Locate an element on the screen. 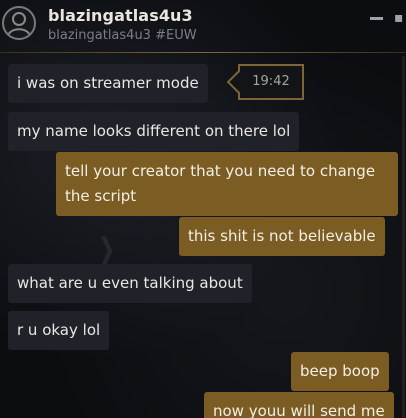 The image size is (406, 418). message-text: this shit is not believable is located at coordinates (282, 236).